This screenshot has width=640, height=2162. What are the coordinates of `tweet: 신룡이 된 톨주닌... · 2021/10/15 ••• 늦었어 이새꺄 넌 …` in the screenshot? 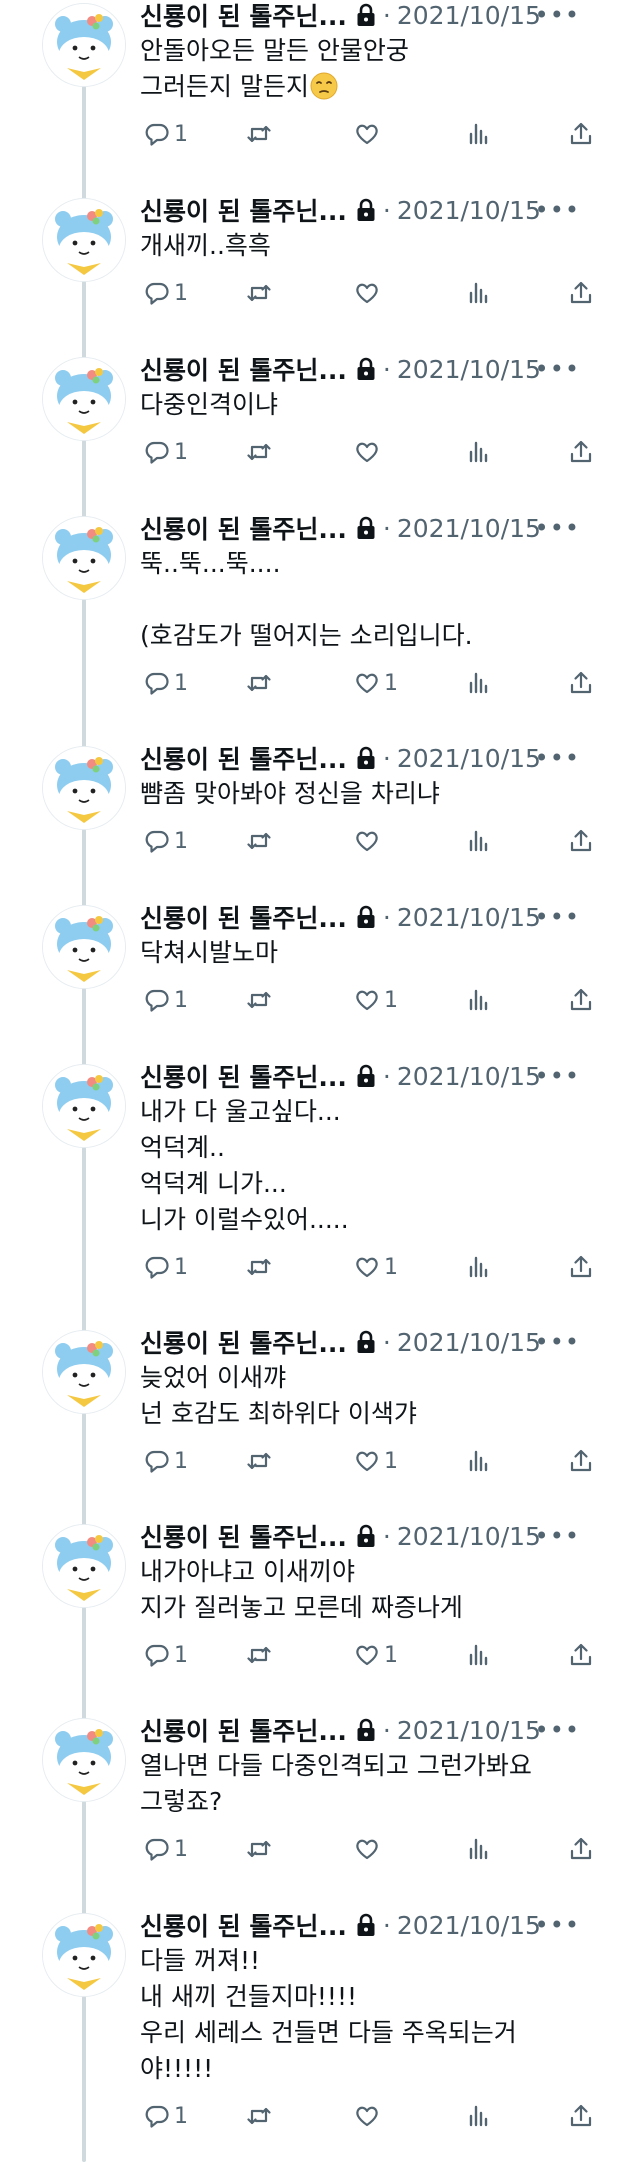 It's located at (320, 1424).